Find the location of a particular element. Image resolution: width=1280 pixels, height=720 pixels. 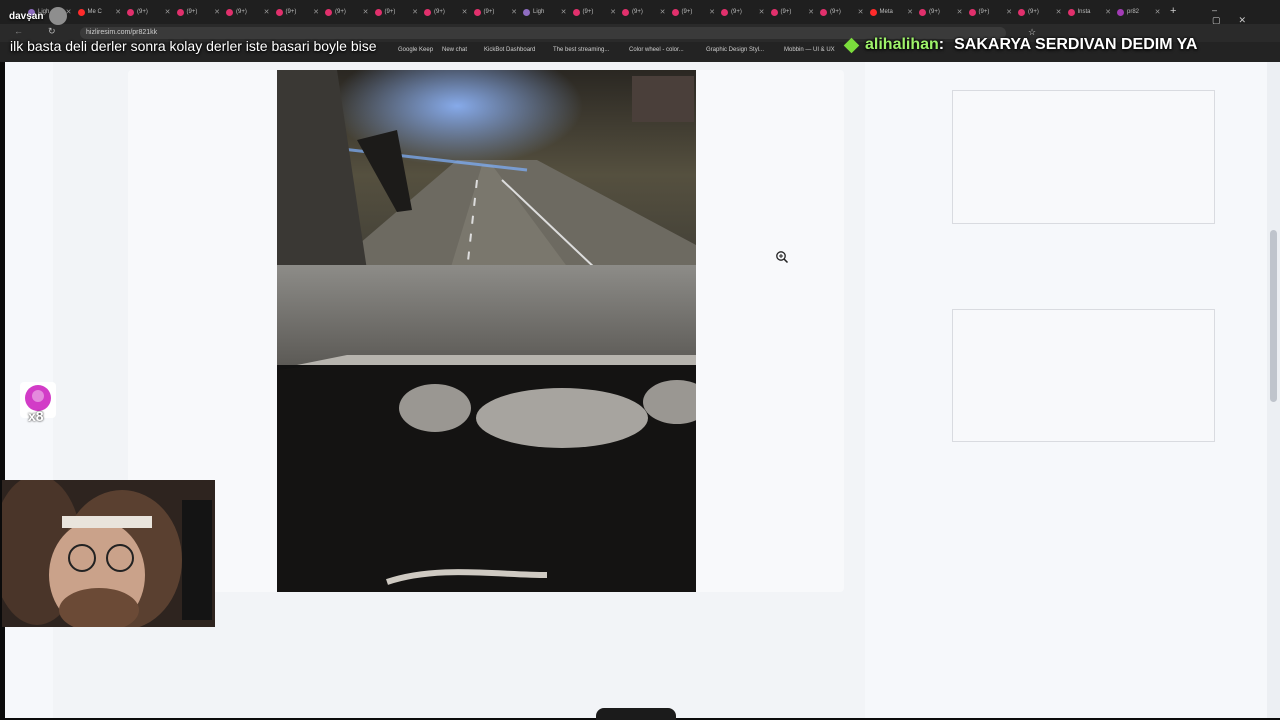

tab-label: Insta is located at coordinates (1084, 12).